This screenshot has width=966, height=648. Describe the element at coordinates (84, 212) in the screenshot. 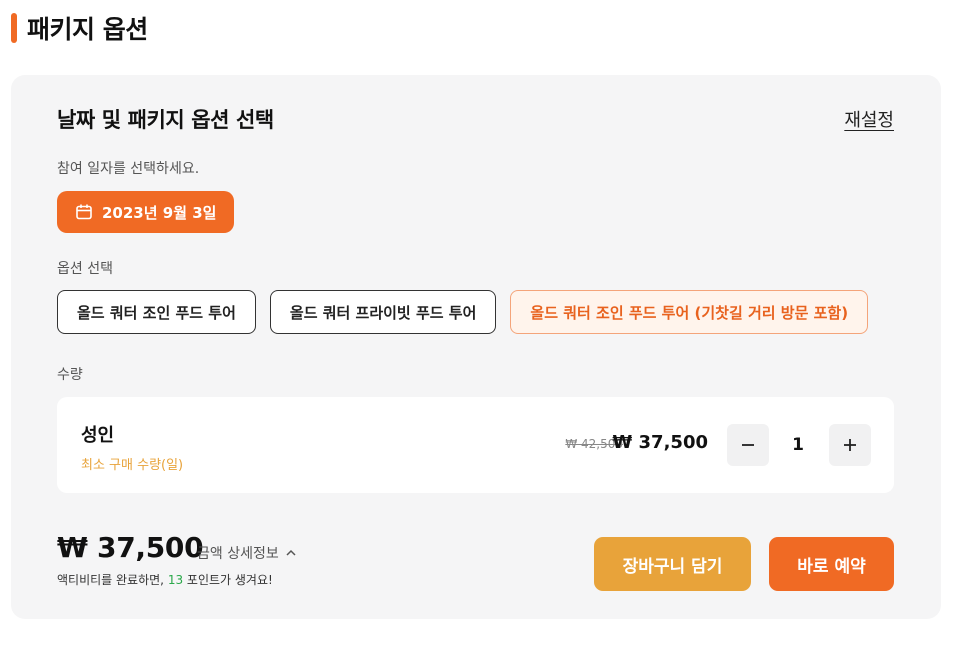

I see `calendar-icon` at that location.